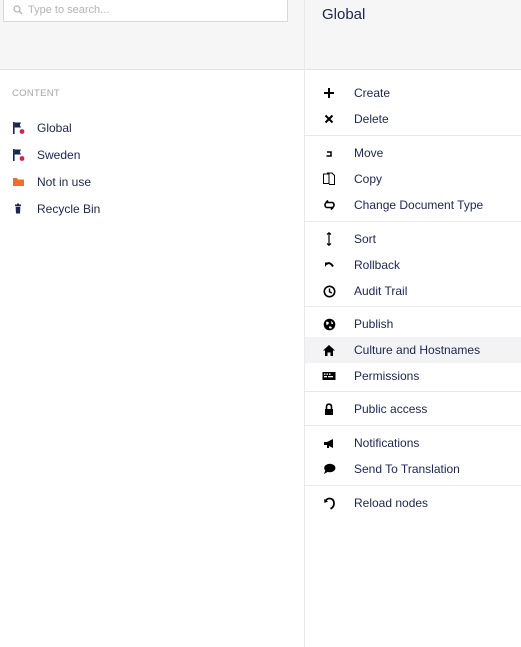 Image resolution: width=521 pixels, height=647 pixels. I want to click on megaphone-icon, so click(329, 443).